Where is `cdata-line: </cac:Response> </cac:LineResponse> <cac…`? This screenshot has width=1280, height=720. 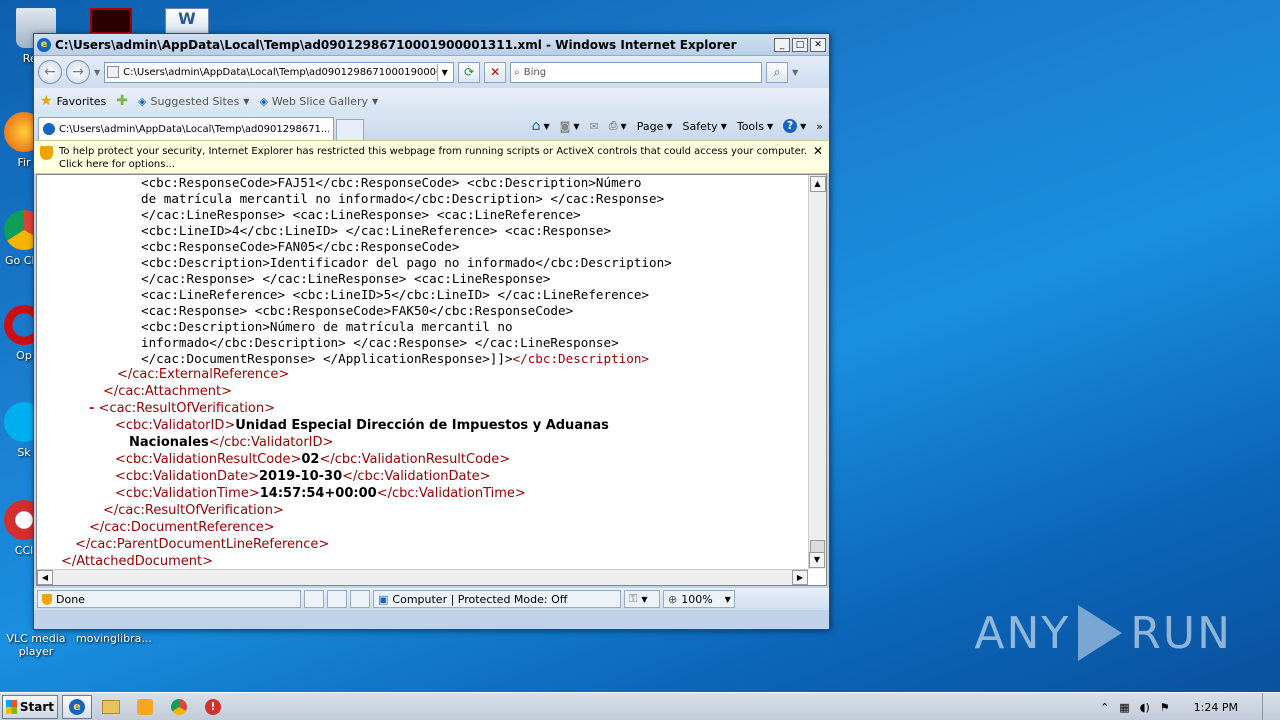
cdata-line: </cac:Response> </cac:LineResponse> <cac… is located at coordinates (346, 278).